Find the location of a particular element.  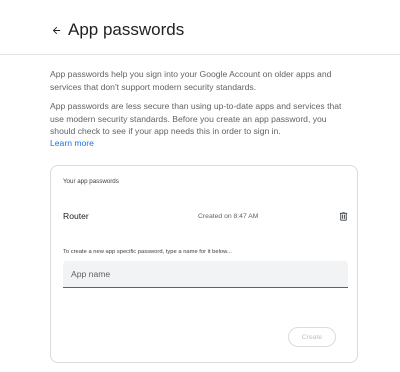

learn-more-link: Learn more is located at coordinates (72, 143).